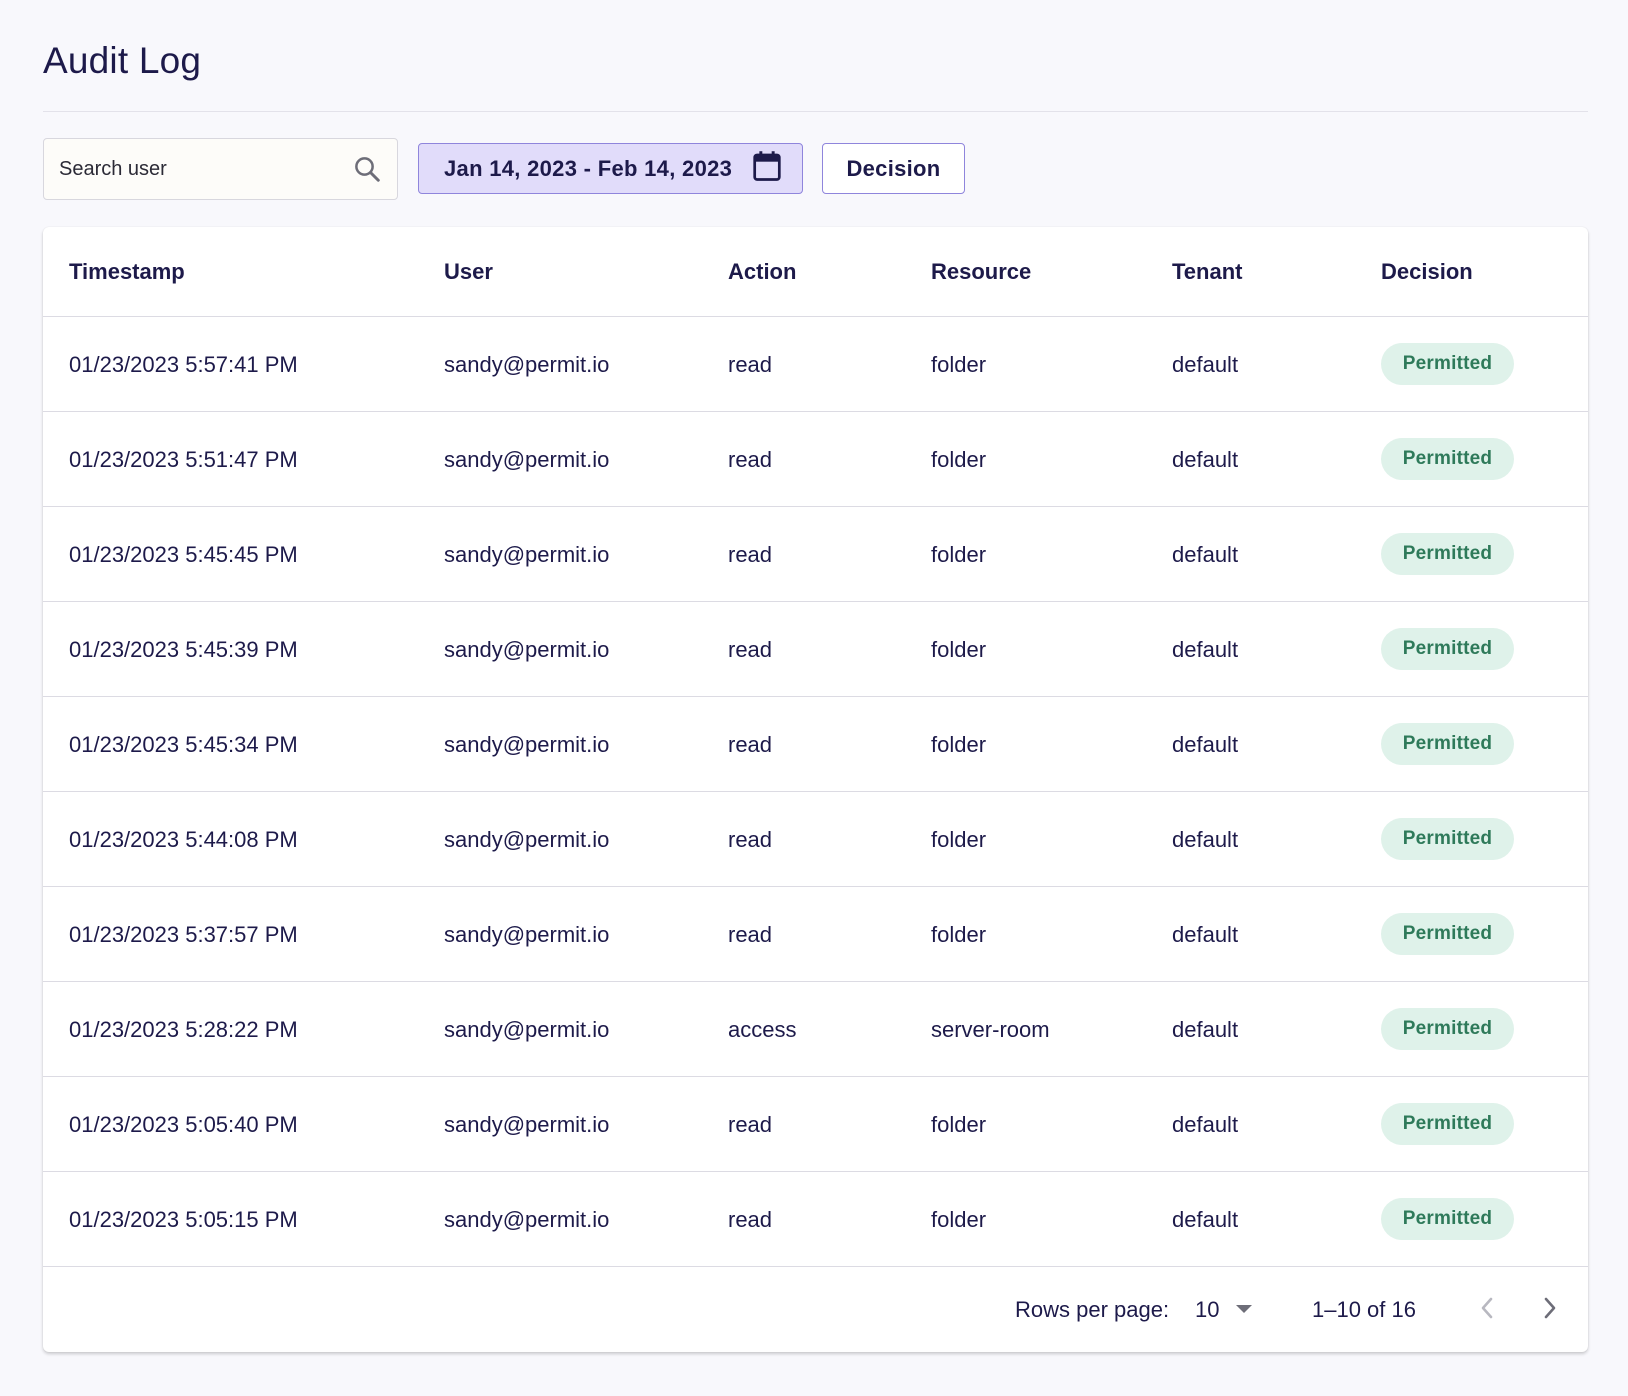 The height and width of the screenshot is (1396, 1628). Describe the element at coordinates (1092, 1309) in the screenshot. I see `rows-per-page-label: Rows per page:` at that location.